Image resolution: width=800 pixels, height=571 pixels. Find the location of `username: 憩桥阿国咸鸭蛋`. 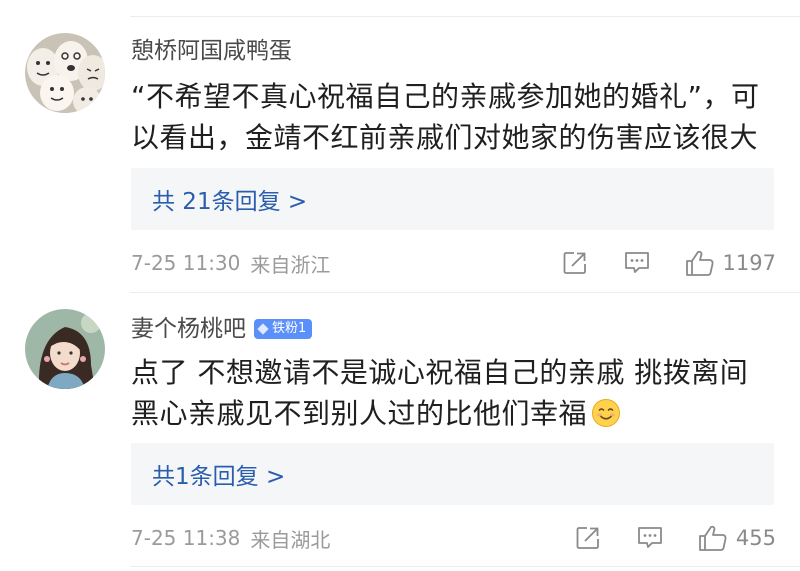

username: 憩桥阿国咸鸭蛋 is located at coordinates (211, 51).